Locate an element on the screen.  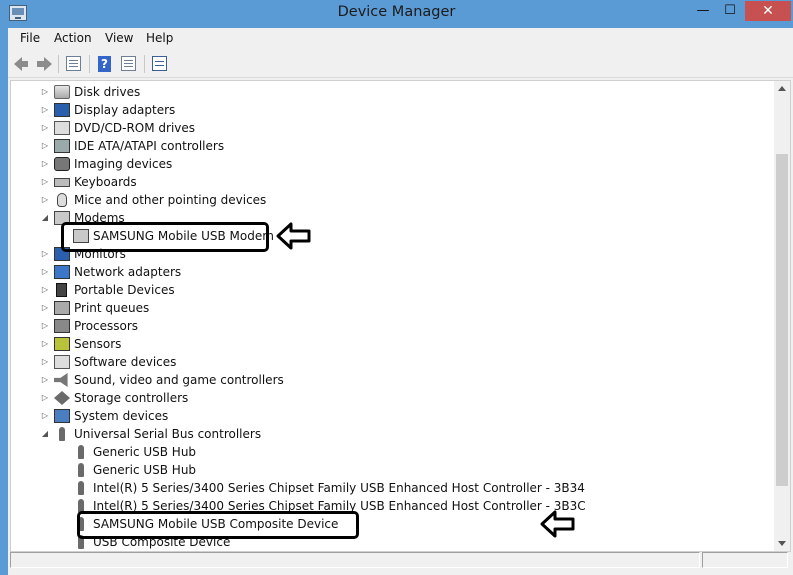
tree-item-label: Sensors is located at coordinates (98, 344).